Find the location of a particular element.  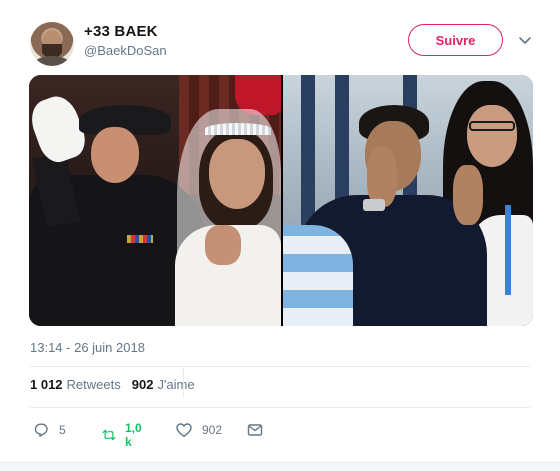

author-avatar is located at coordinates (52, 44).